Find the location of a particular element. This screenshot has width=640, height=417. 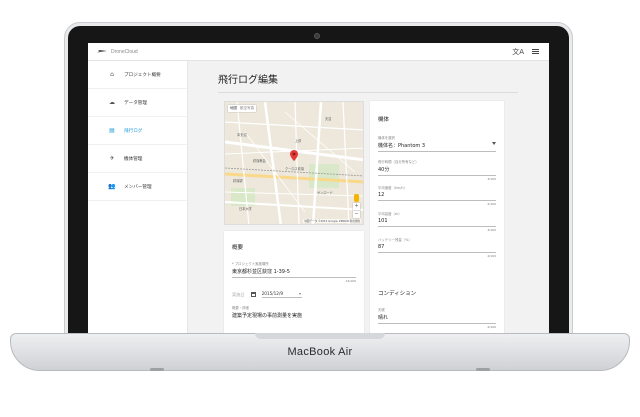

app-bar: DroneCloud 文A is located at coordinates (318, 52).